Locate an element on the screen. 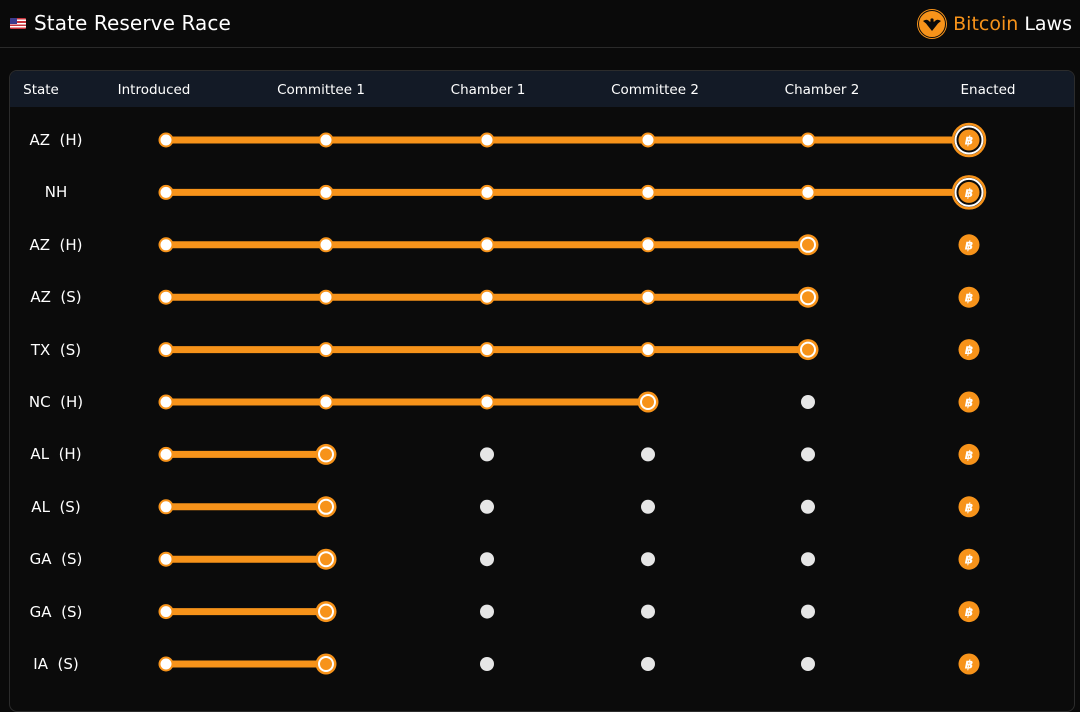 This screenshot has height=712, width=1080. state-label: TX (S) is located at coordinates (56, 349).